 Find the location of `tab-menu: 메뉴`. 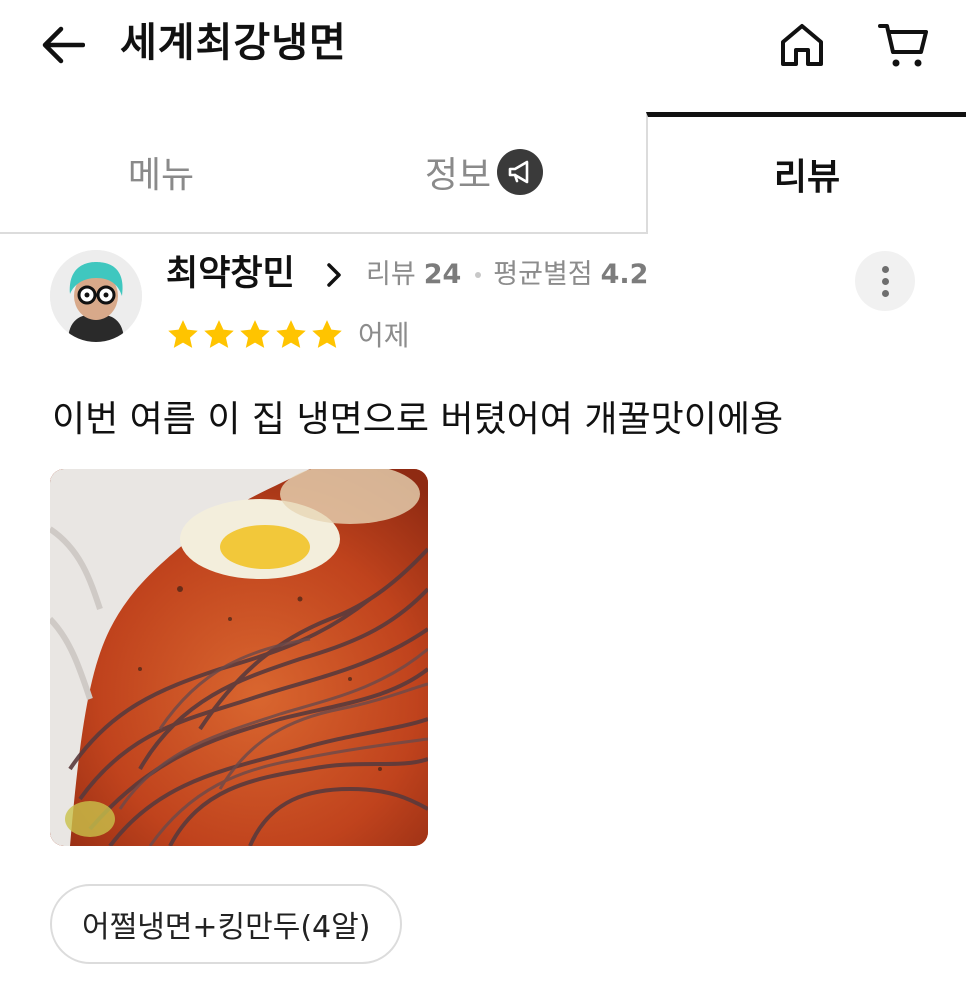

tab-menu: 메뉴 is located at coordinates (161, 173).